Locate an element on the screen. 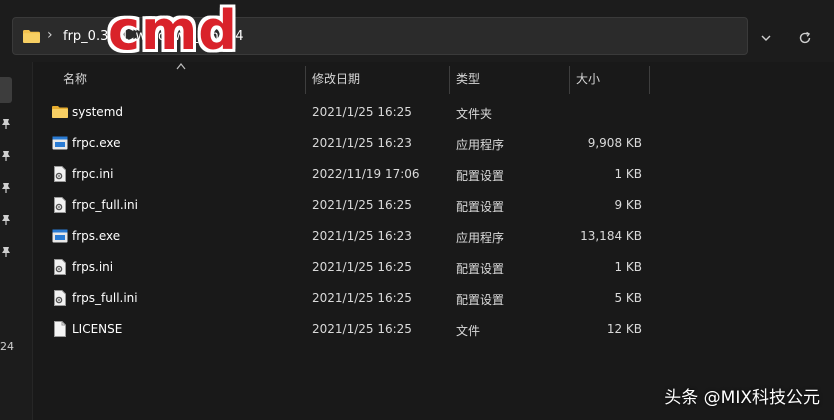 The height and width of the screenshot is (420, 834). file-row: frps.exe 2021/1/25 16:23 应用程序 13,184 KB is located at coordinates (347, 236).